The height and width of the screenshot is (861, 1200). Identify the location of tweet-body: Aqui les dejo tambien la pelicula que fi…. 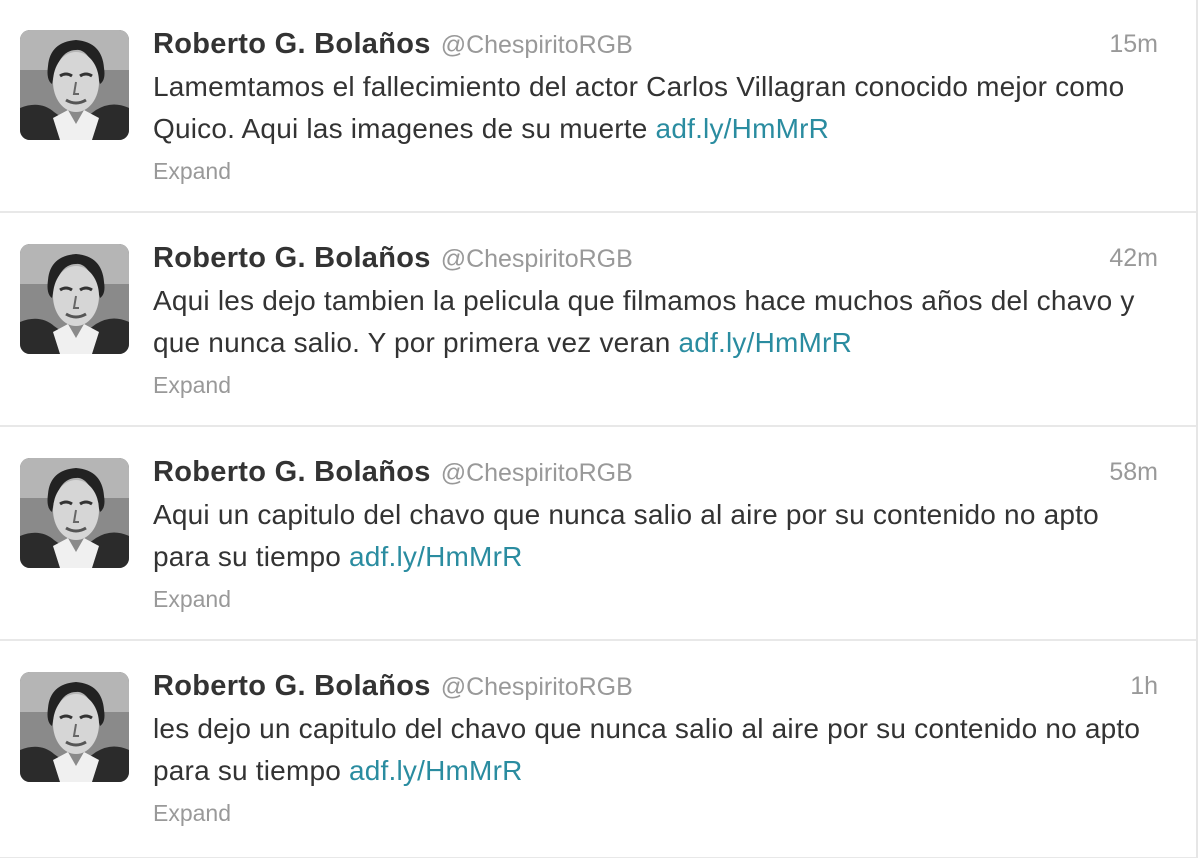
(644, 321).